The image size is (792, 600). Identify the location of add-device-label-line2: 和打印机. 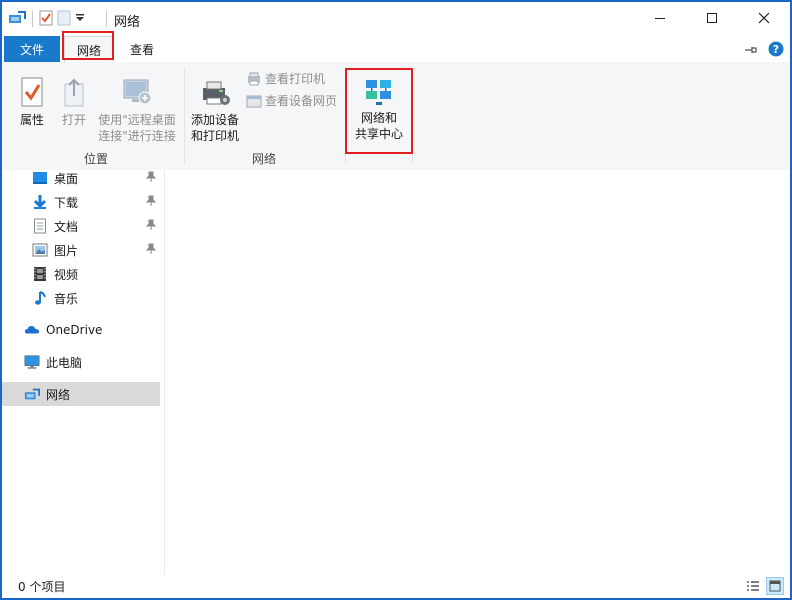
(214, 136).